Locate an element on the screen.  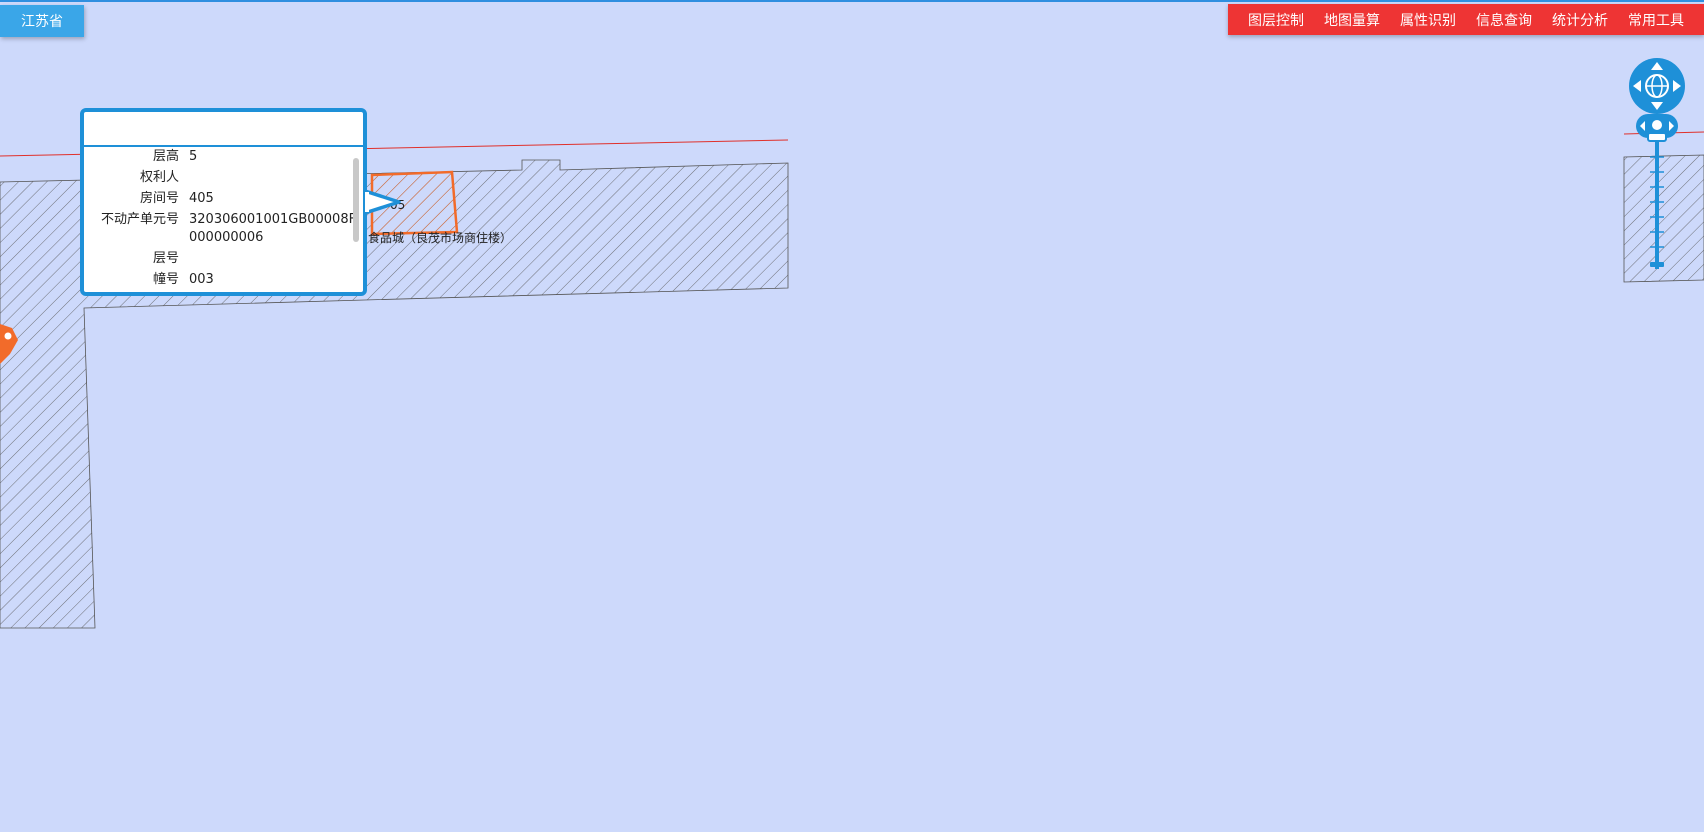
top-toolbar: 图层控制 地图量算 属性识别 信息查询 统计分析 常用工具 is located at coordinates (1466, 19).